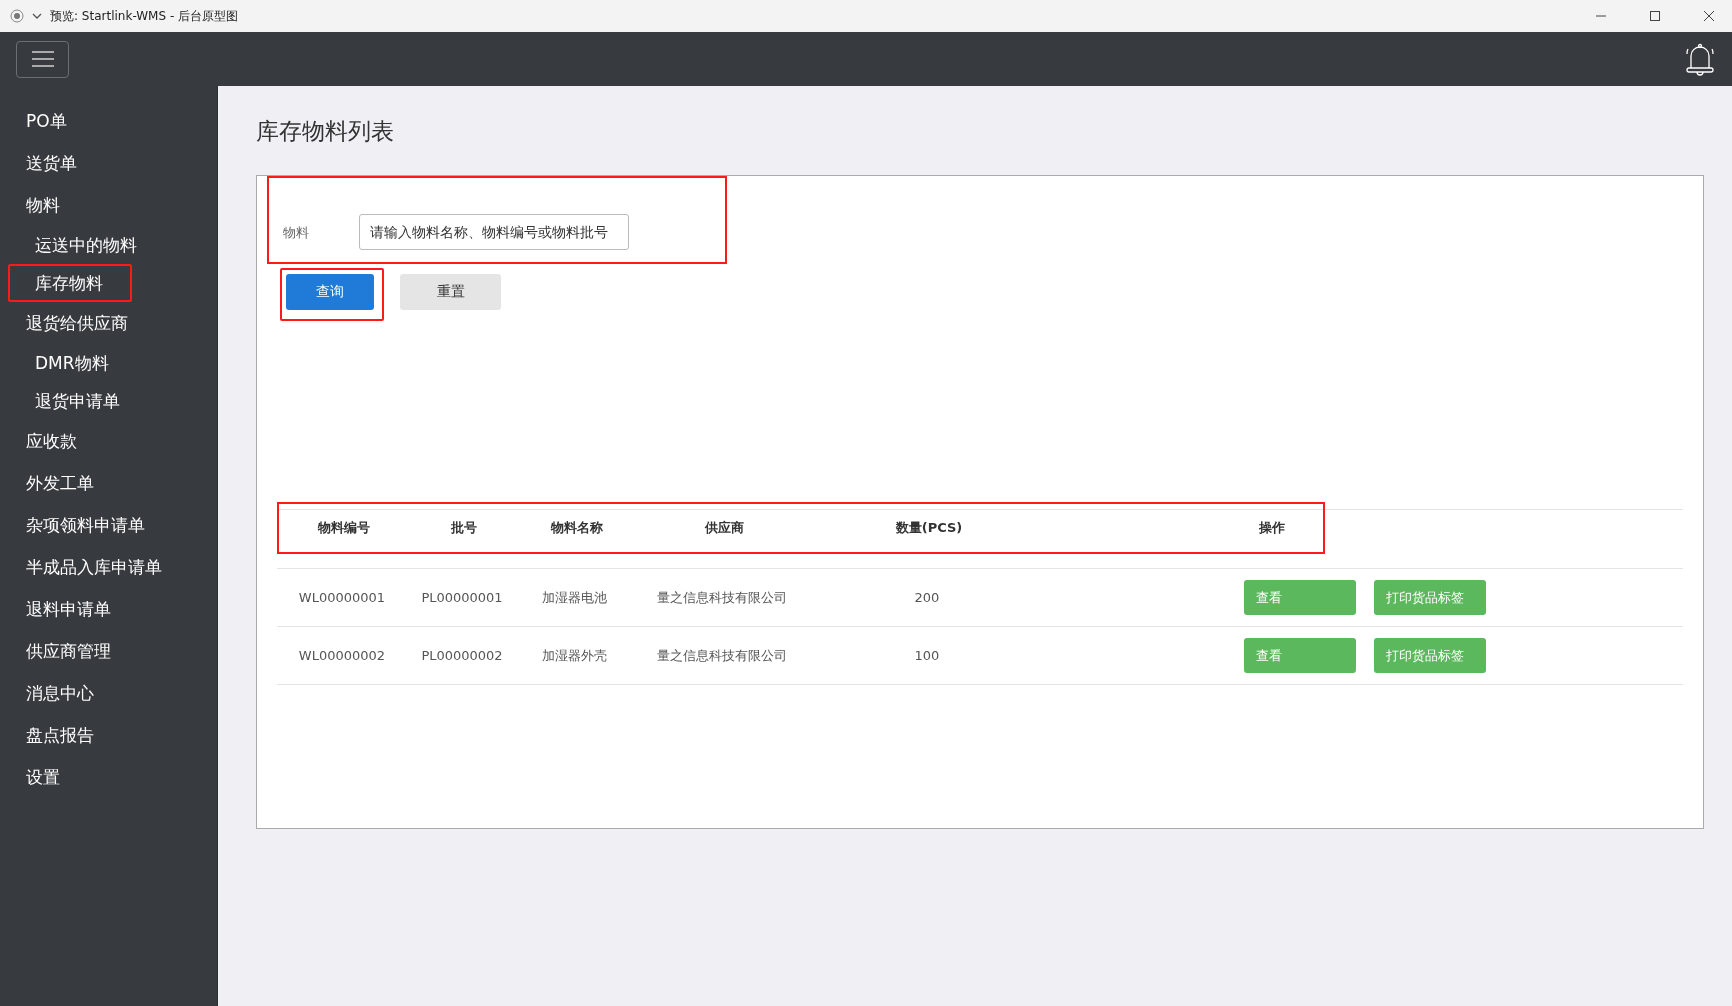  I want to click on column-header: 操作, so click(1272, 528).